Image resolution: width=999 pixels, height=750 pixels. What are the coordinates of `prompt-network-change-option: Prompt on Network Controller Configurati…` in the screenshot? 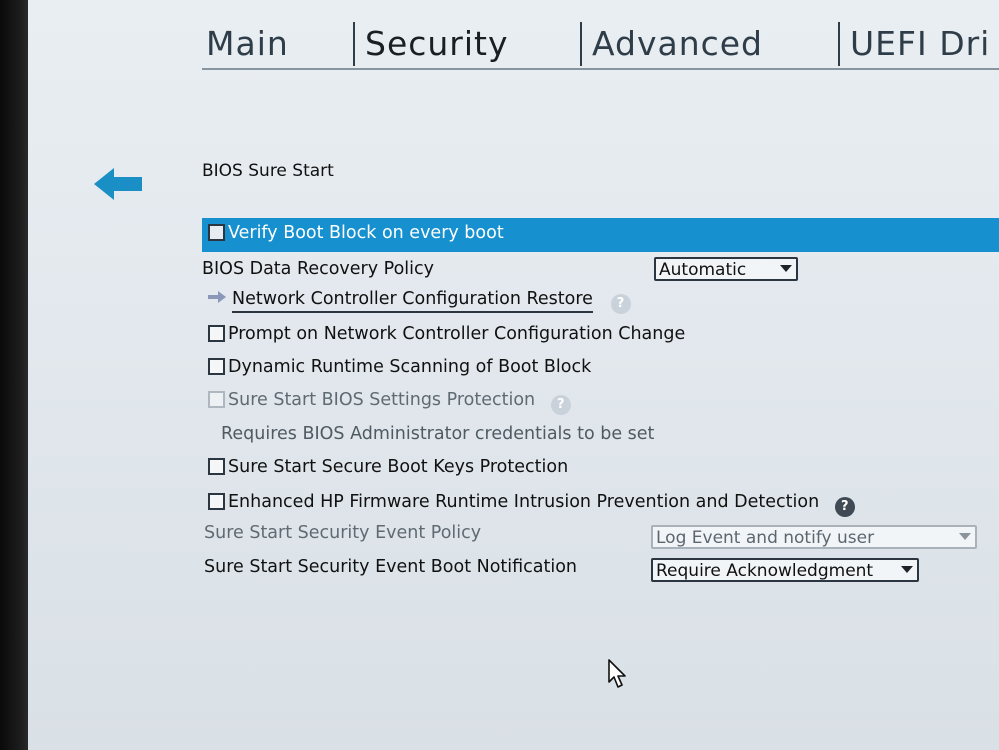 It's located at (446, 334).